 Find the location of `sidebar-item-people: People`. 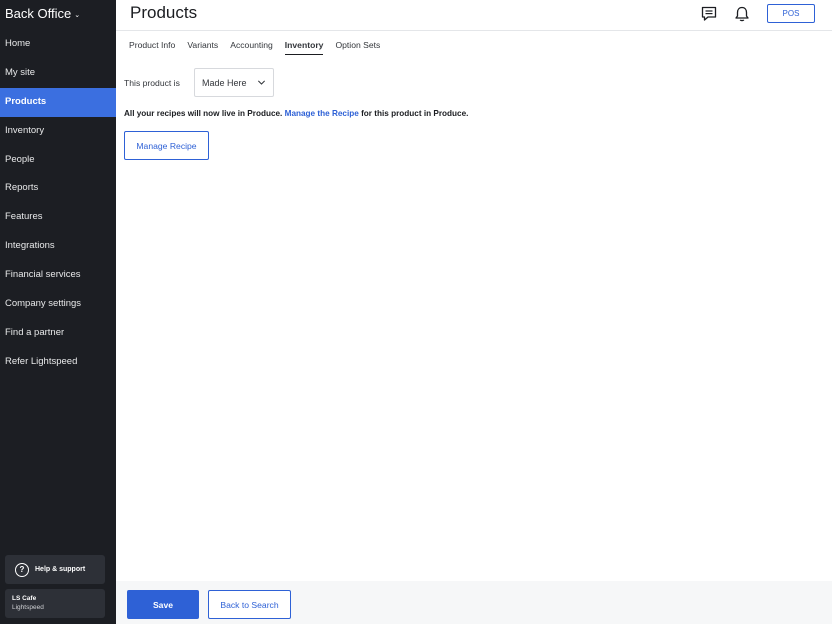

sidebar-item-people: People is located at coordinates (58, 160).